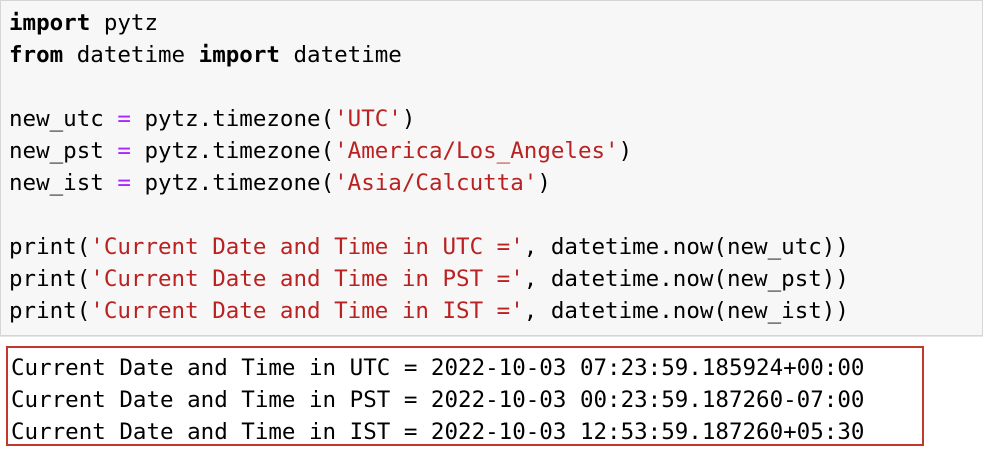 This screenshot has height=462, width=983. I want to click on string-literal: 'America/Los_Angeles', so click(476, 151).